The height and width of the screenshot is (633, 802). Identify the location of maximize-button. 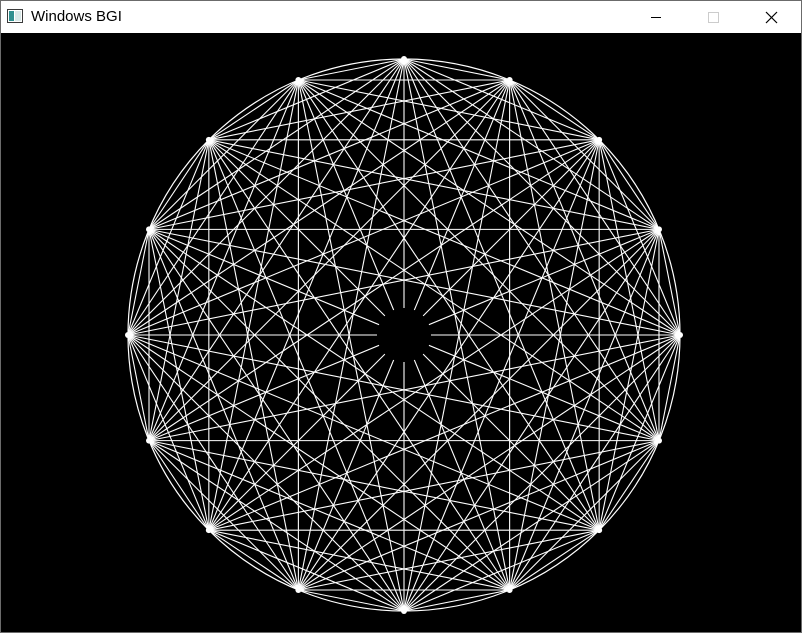
(714, 17).